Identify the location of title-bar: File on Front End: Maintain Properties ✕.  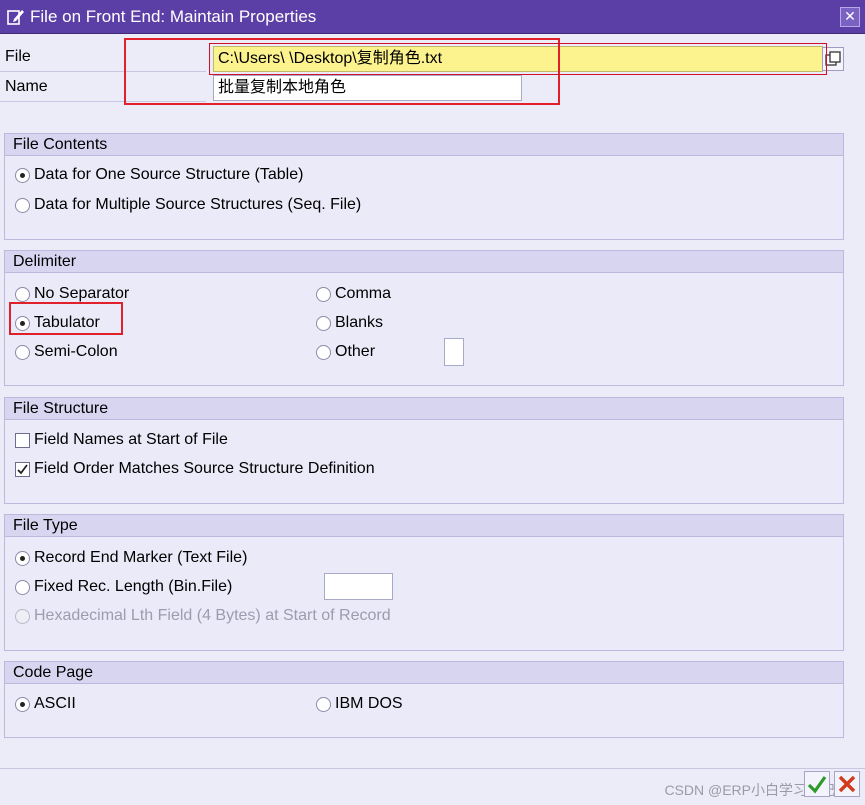
(432, 17).